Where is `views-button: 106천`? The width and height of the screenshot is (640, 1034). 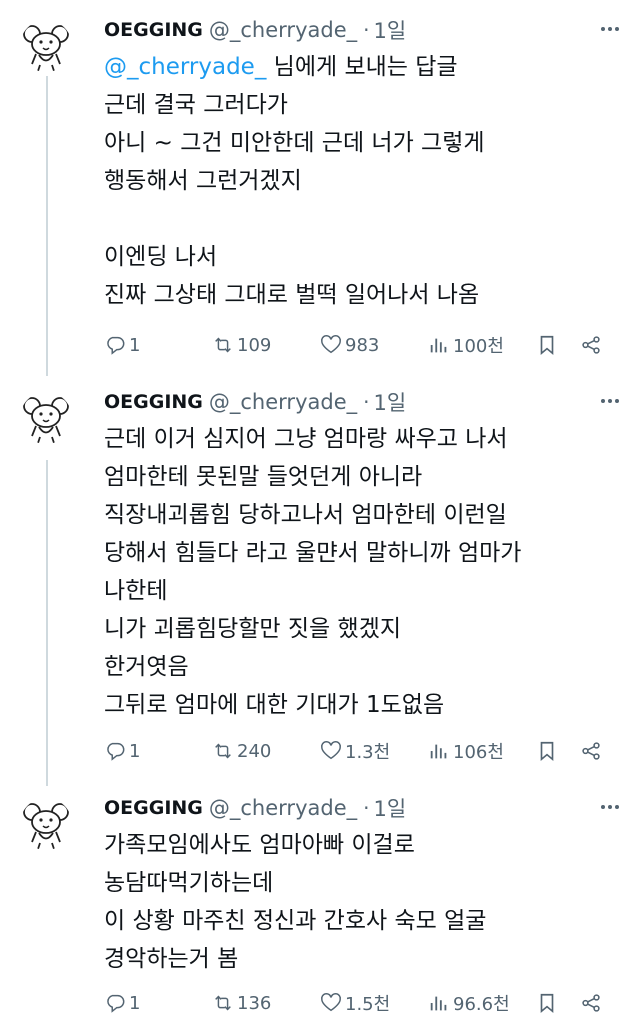 views-button: 106천 is located at coordinates (466, 751).